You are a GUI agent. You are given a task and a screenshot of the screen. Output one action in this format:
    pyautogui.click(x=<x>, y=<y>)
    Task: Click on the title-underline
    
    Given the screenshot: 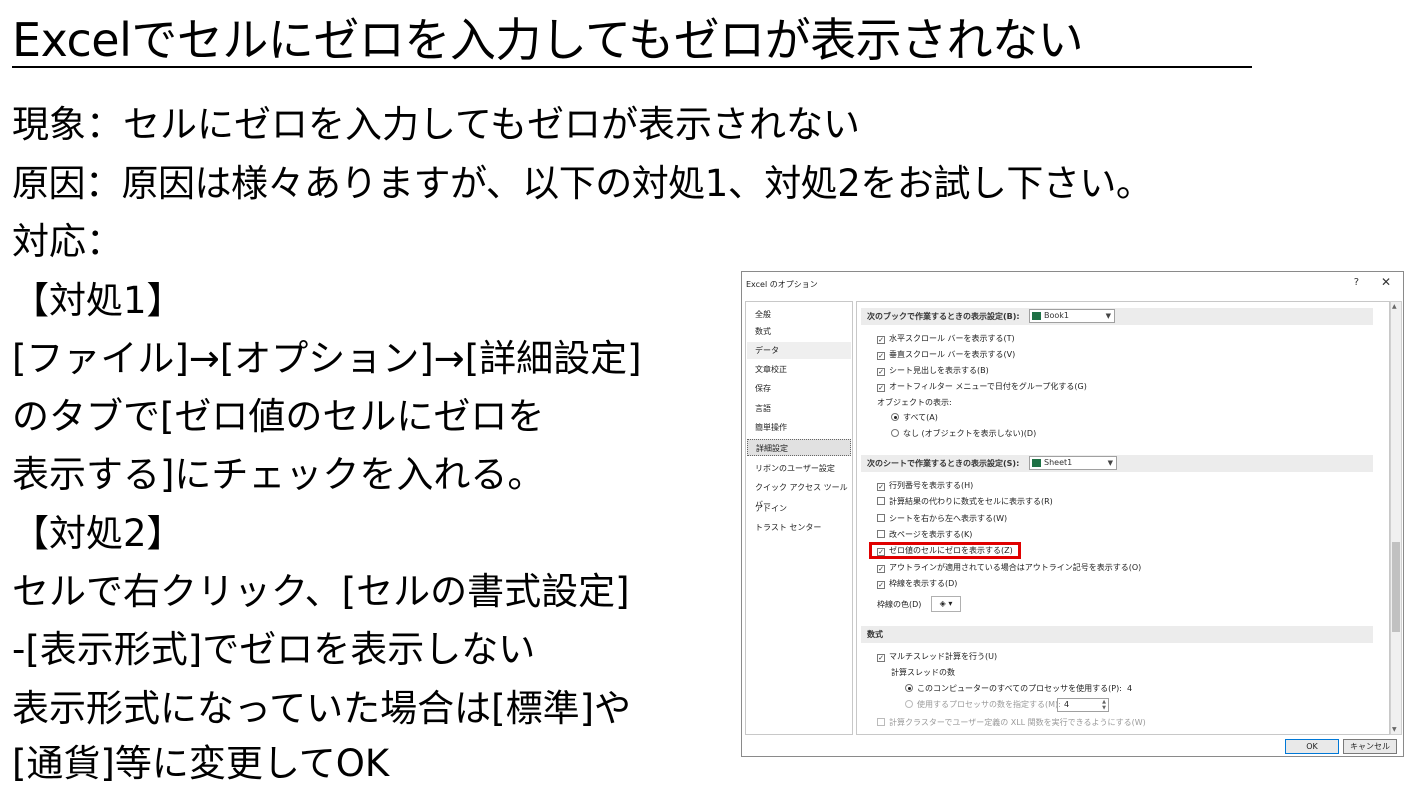 What is the action you would take?
    pyautogui.click(x=632, y=67)
    